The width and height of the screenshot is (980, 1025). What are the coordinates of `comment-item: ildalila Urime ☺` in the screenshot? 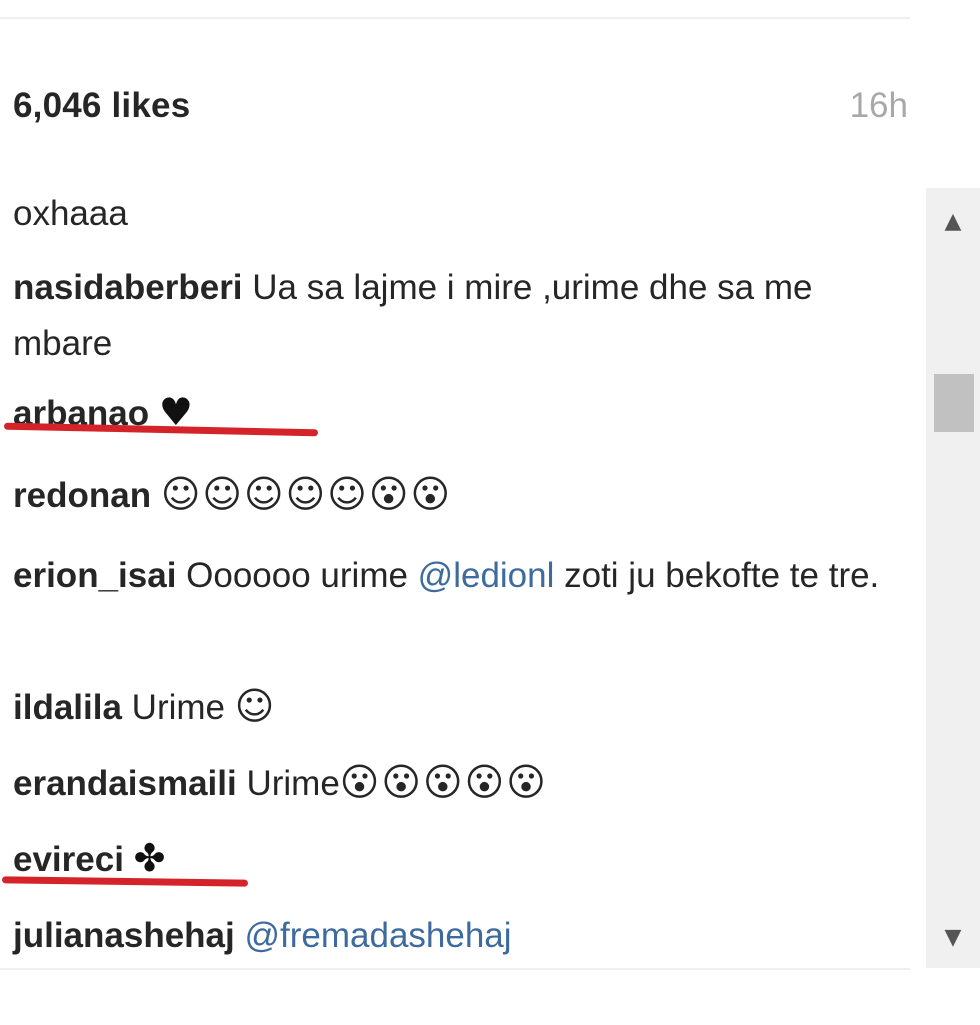 It's located at (453, 707).